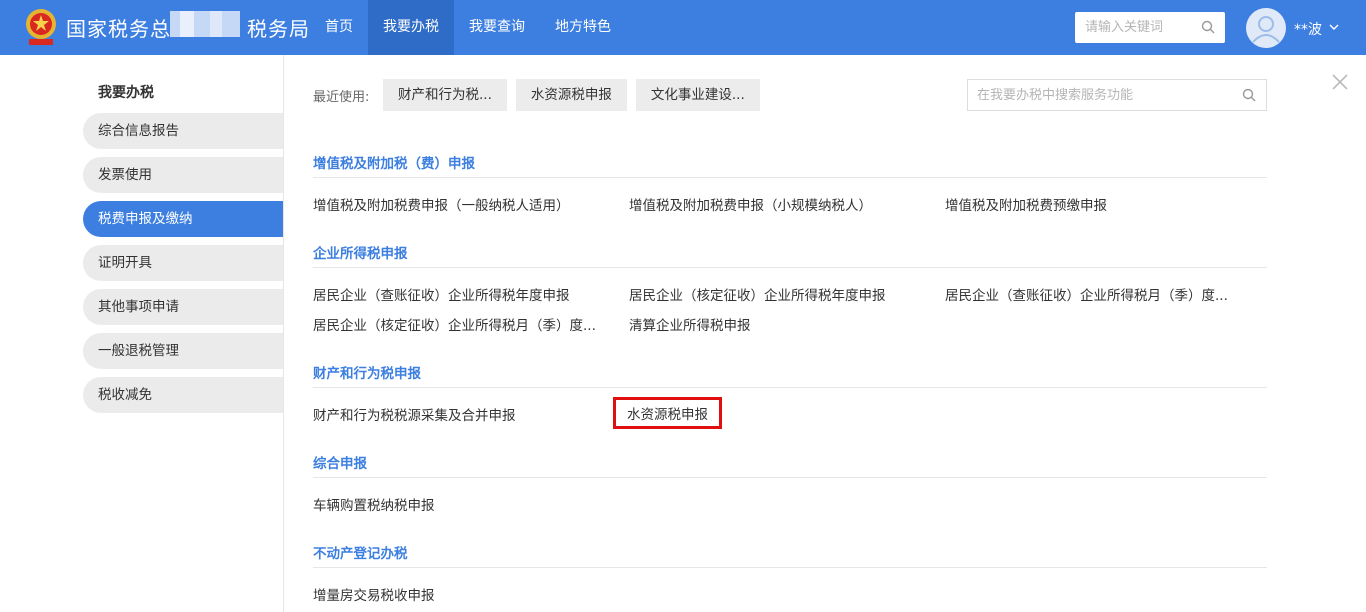 The image size is (1366, 612). What do you see at coordinates (411, 27) in the screenshot?
I see `nav-do-tax: 我要办税` at bounding box center [411, 27].